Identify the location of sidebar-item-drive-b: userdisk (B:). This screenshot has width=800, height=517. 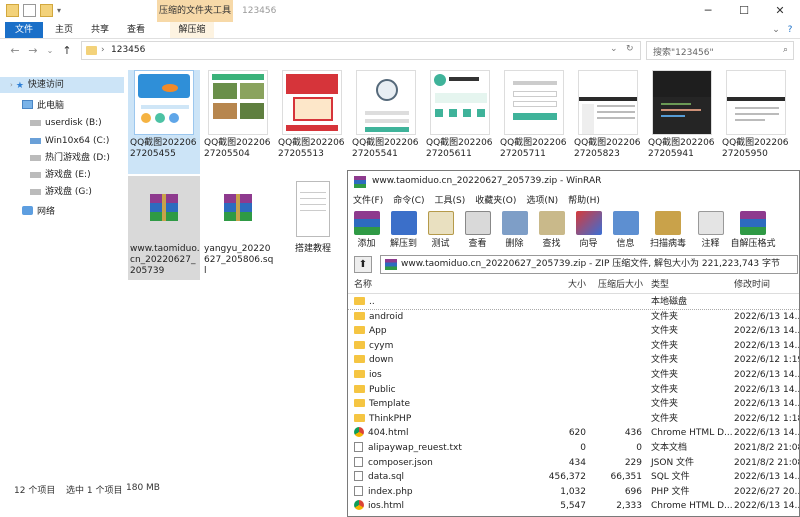
(51, 123).